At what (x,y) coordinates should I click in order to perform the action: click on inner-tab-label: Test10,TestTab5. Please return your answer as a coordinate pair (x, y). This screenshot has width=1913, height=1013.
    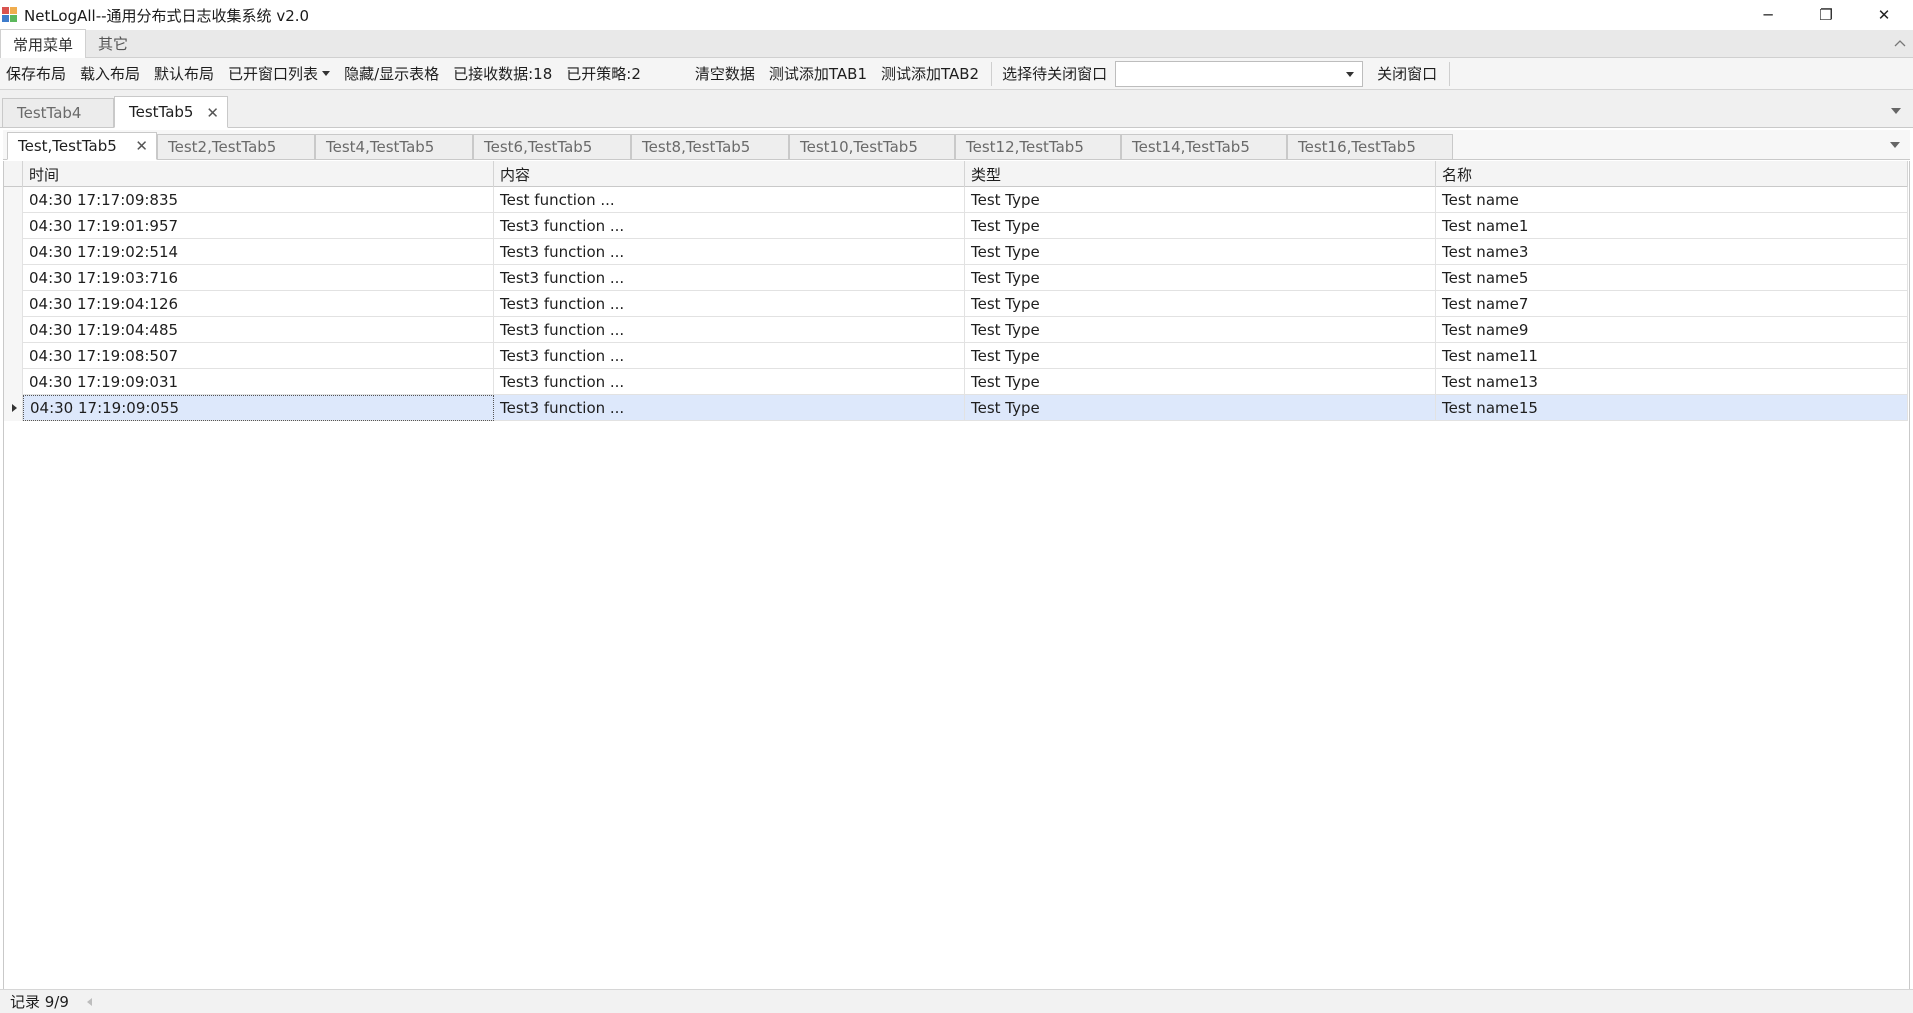
    Looking at the image, I should click on (859, 147).